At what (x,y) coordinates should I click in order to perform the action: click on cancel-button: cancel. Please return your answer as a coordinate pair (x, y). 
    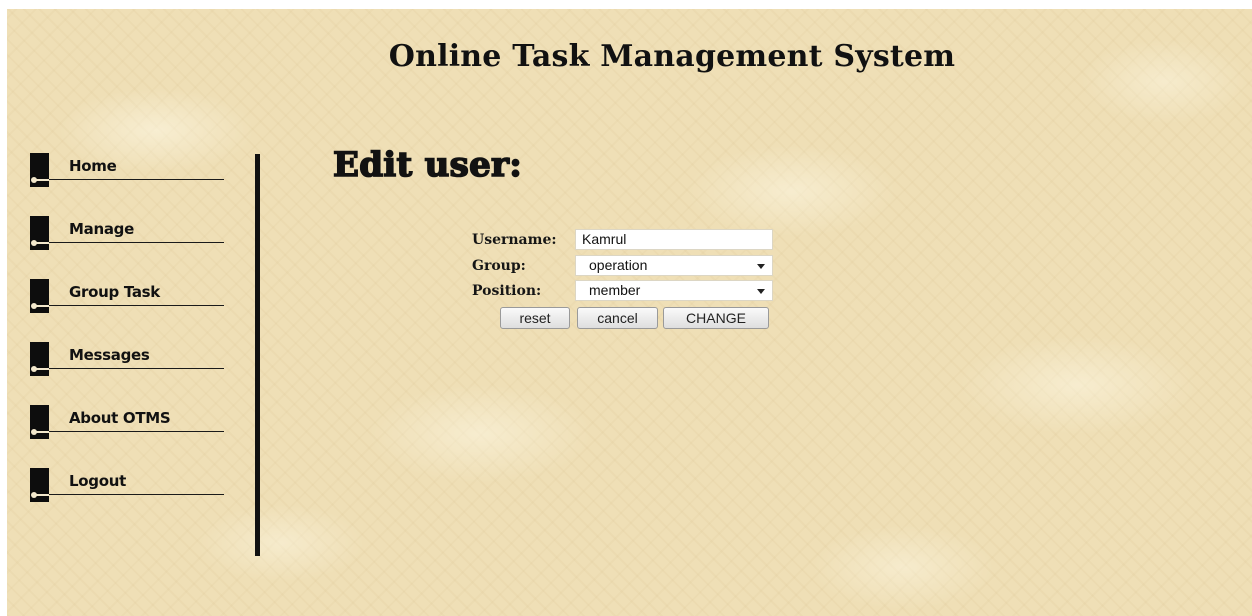
    Looking at the image, I should click on (617, 318).